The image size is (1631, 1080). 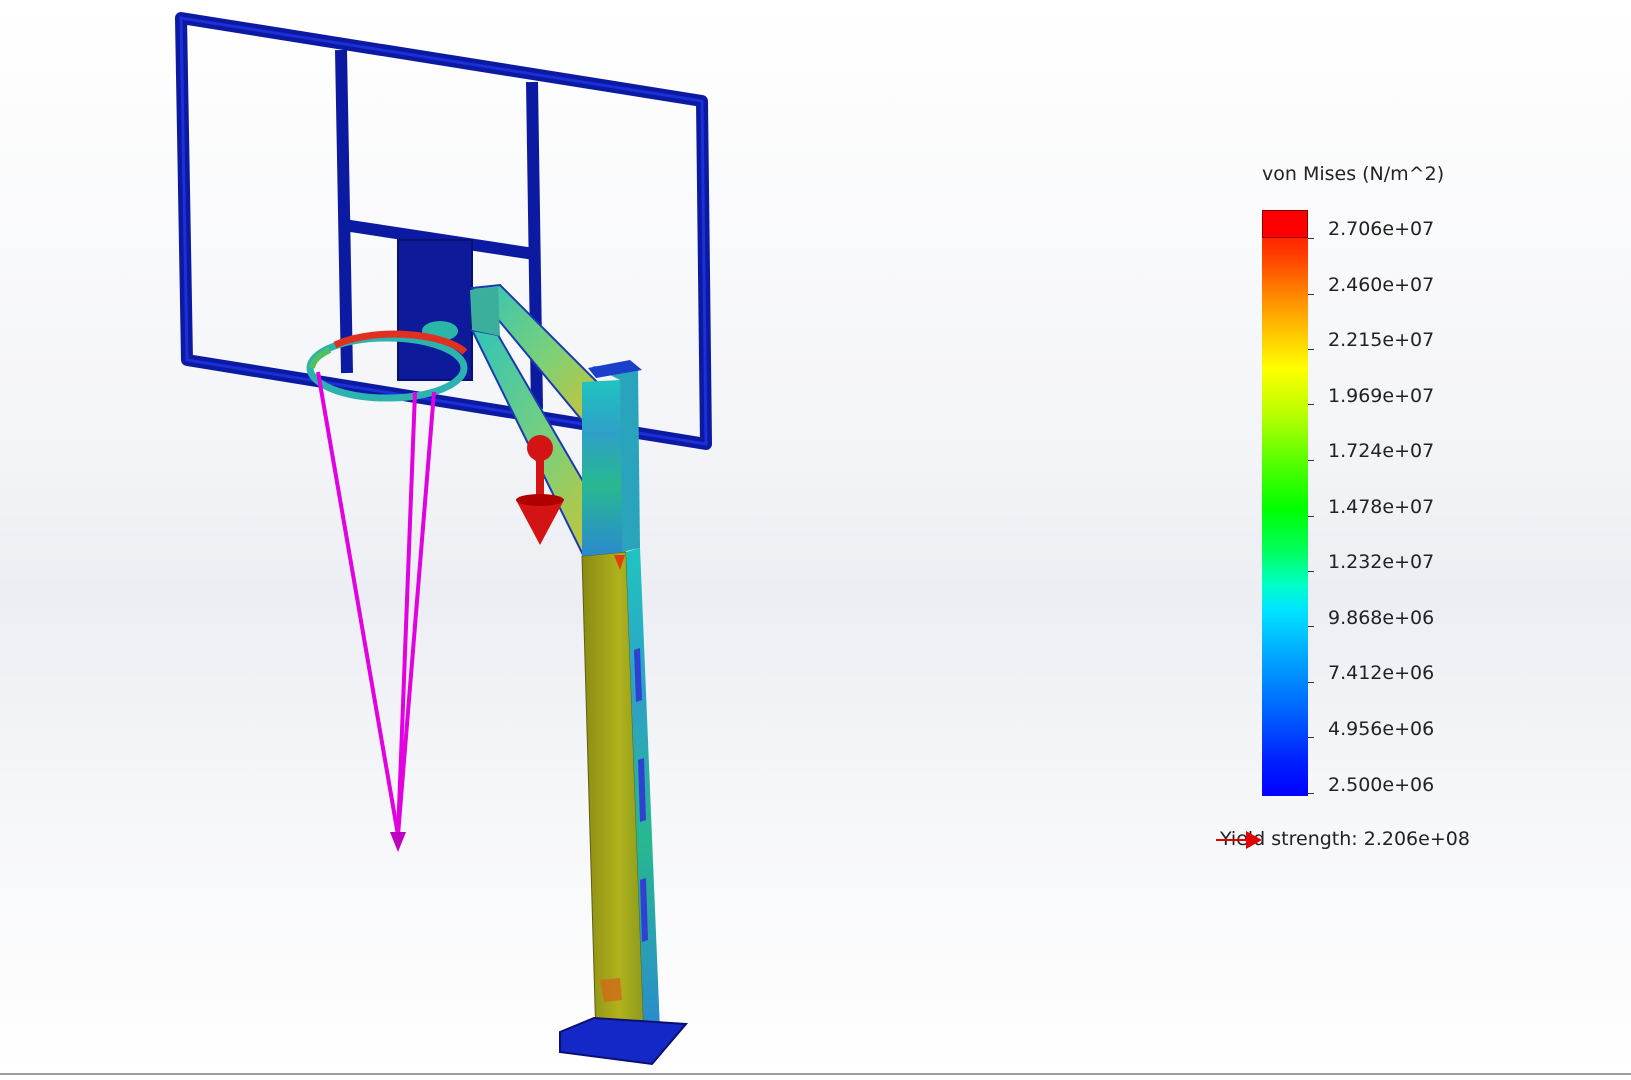 What do you see at coordinates (1381, 451) in the screenshot?
I see `tick-label: 1.724e+07` at bounding box center [1381, 451].